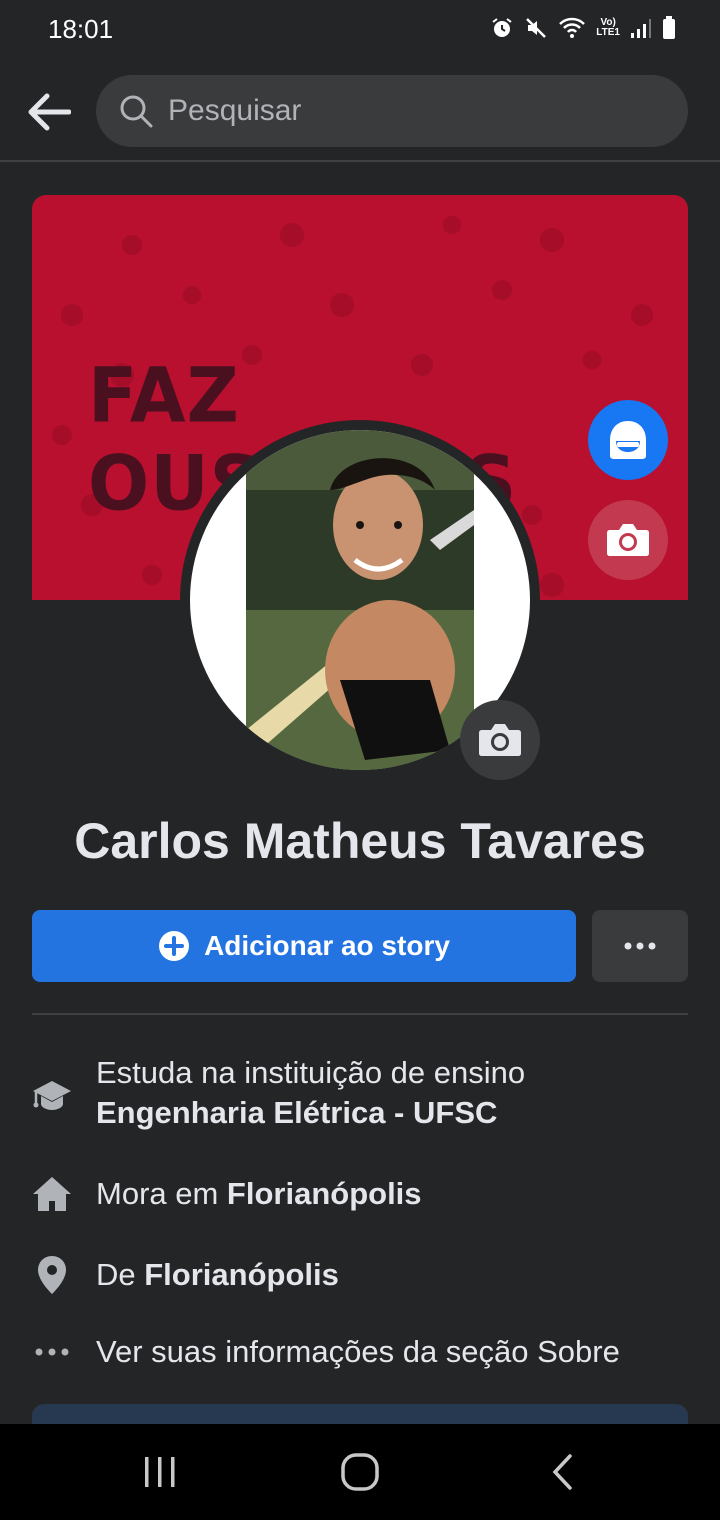  I want to click on more-options-button, so click(640, 946).